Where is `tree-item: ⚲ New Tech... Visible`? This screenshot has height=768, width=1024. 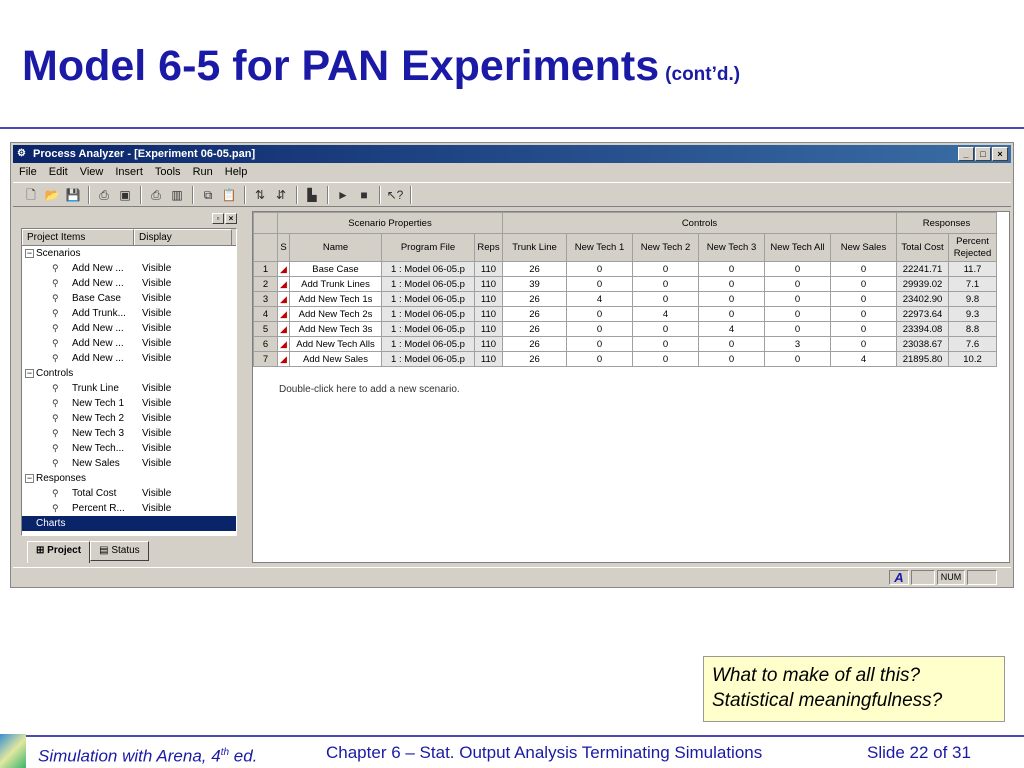
tree-item: ⚲ New Tech... Visible is located at coordinates (129, 448).